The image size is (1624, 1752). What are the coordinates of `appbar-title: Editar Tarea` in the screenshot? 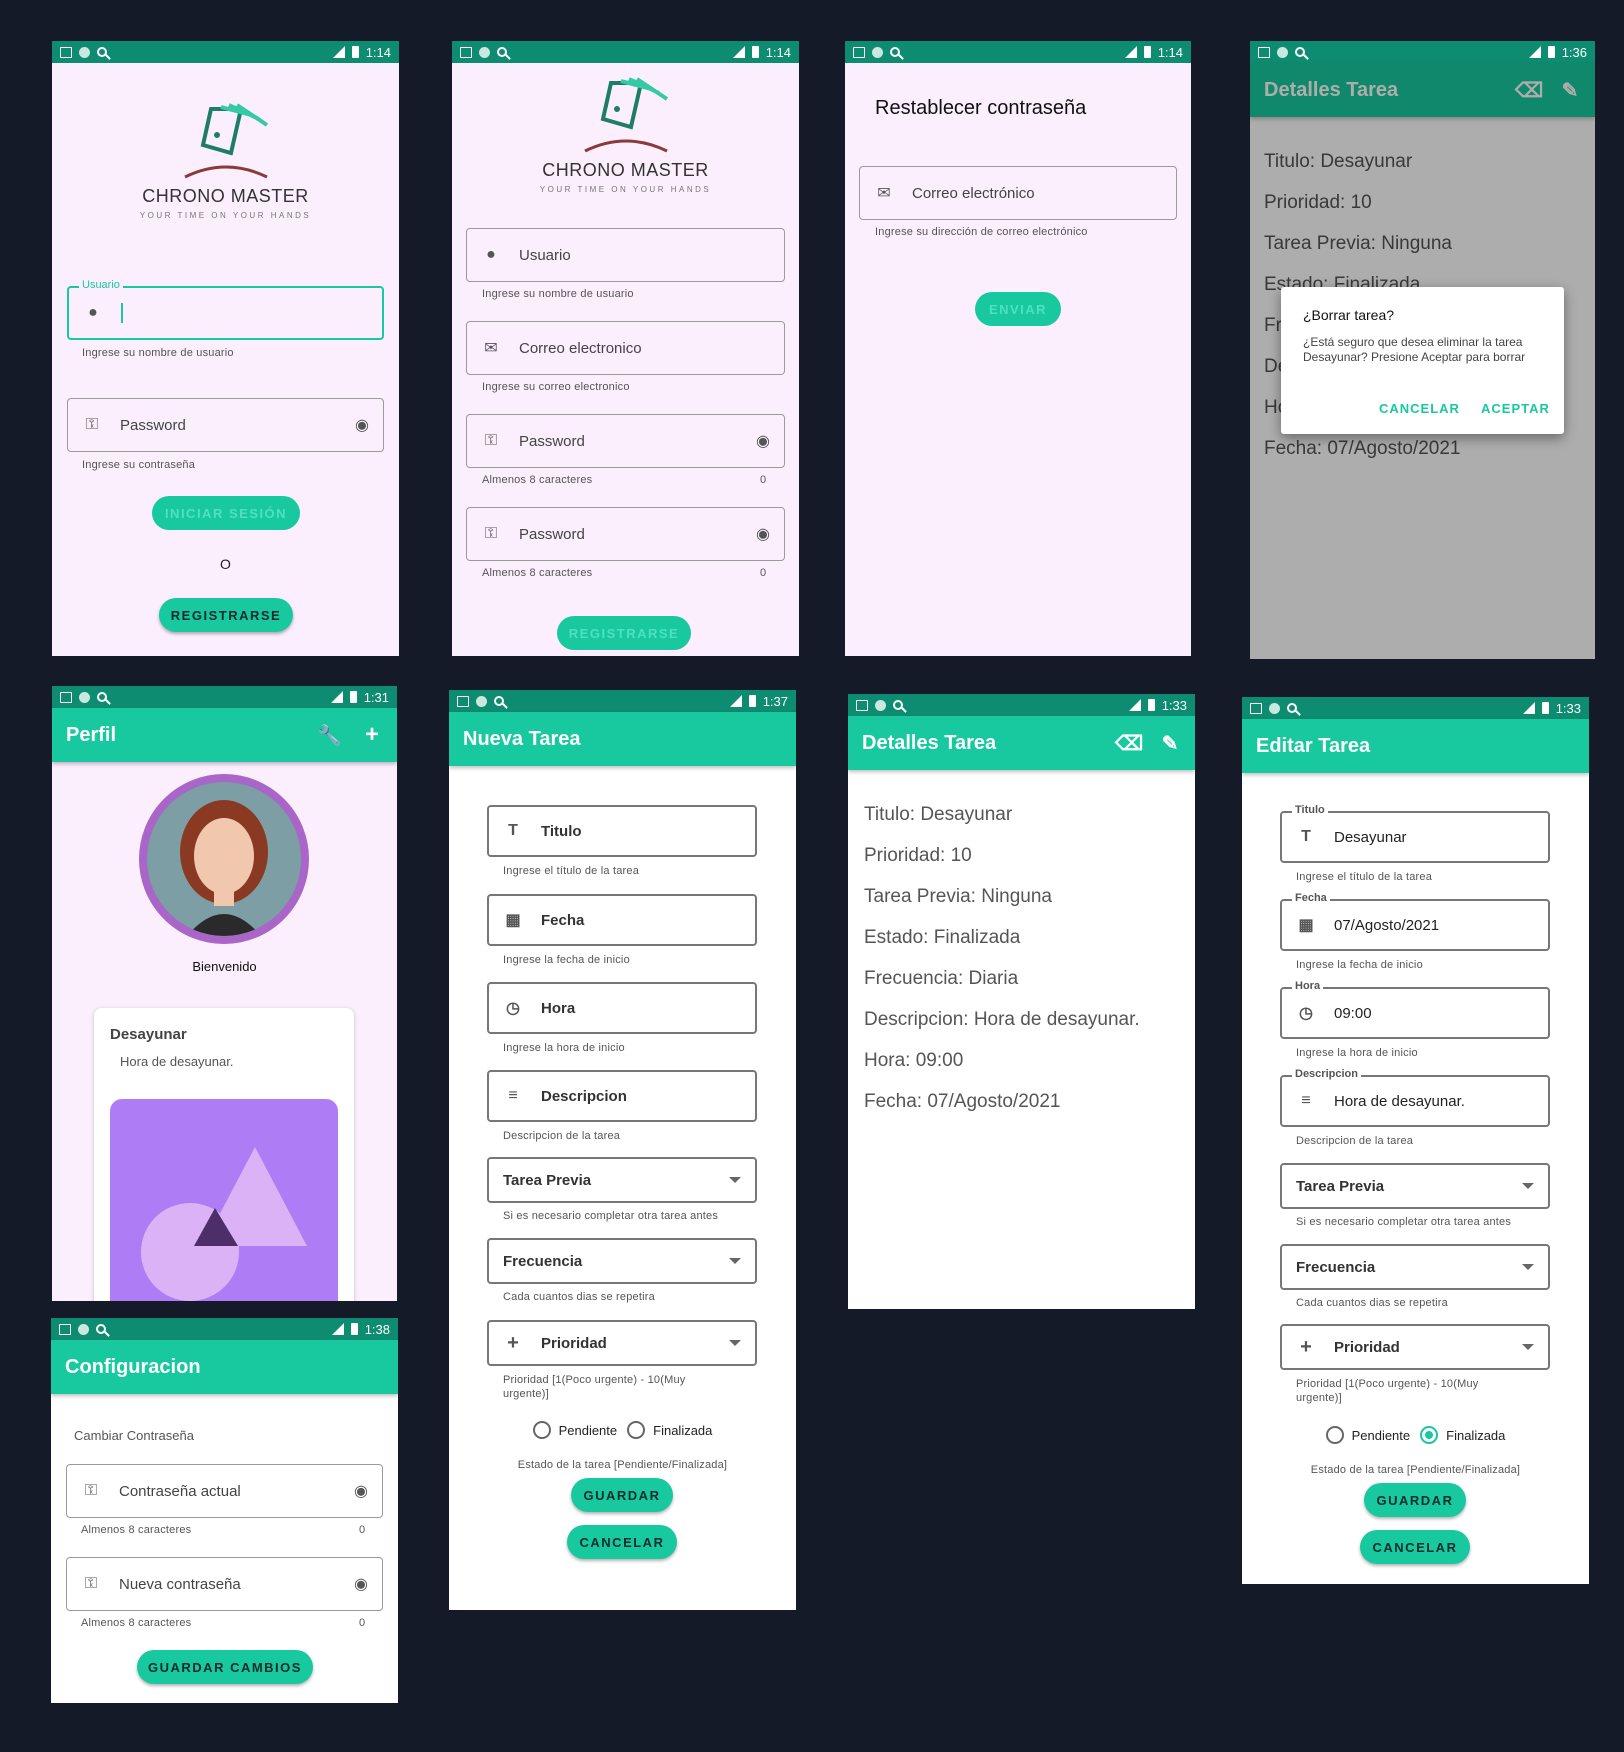 It's located at (1313, 745).